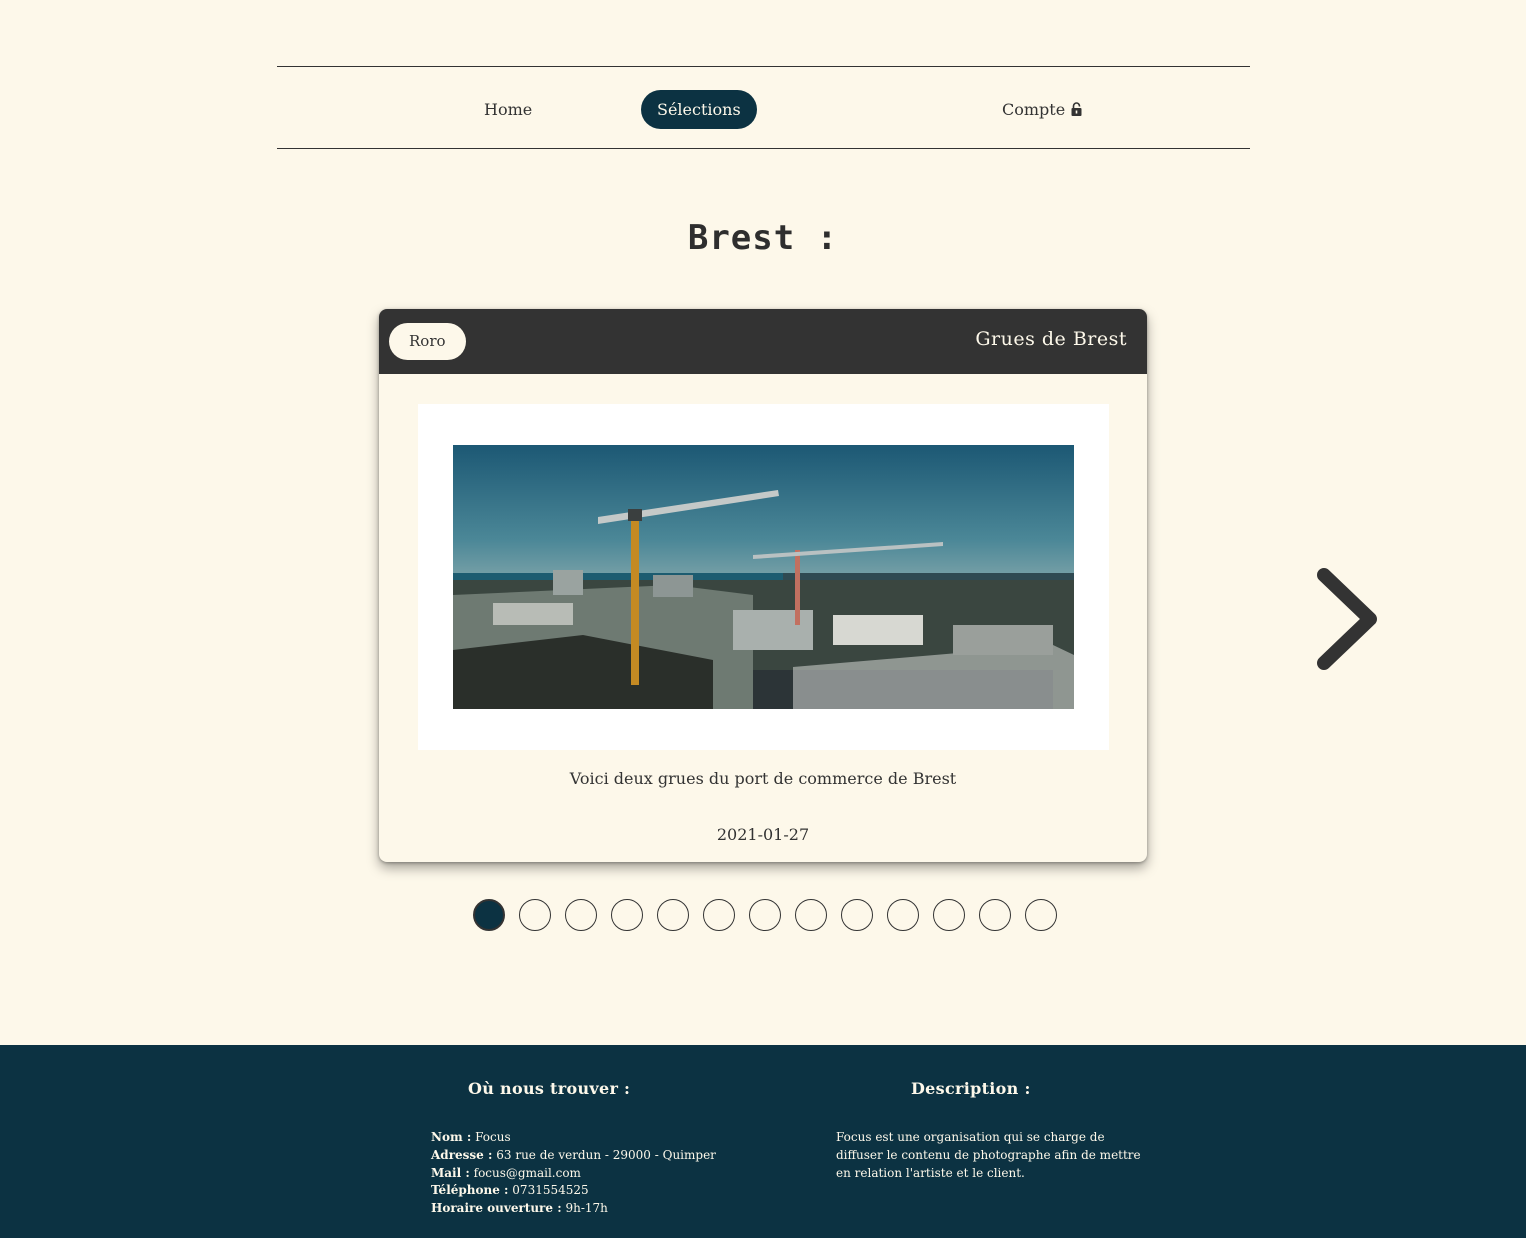  I want to click on nav-compte-link: Compte, so click(1042, 109).